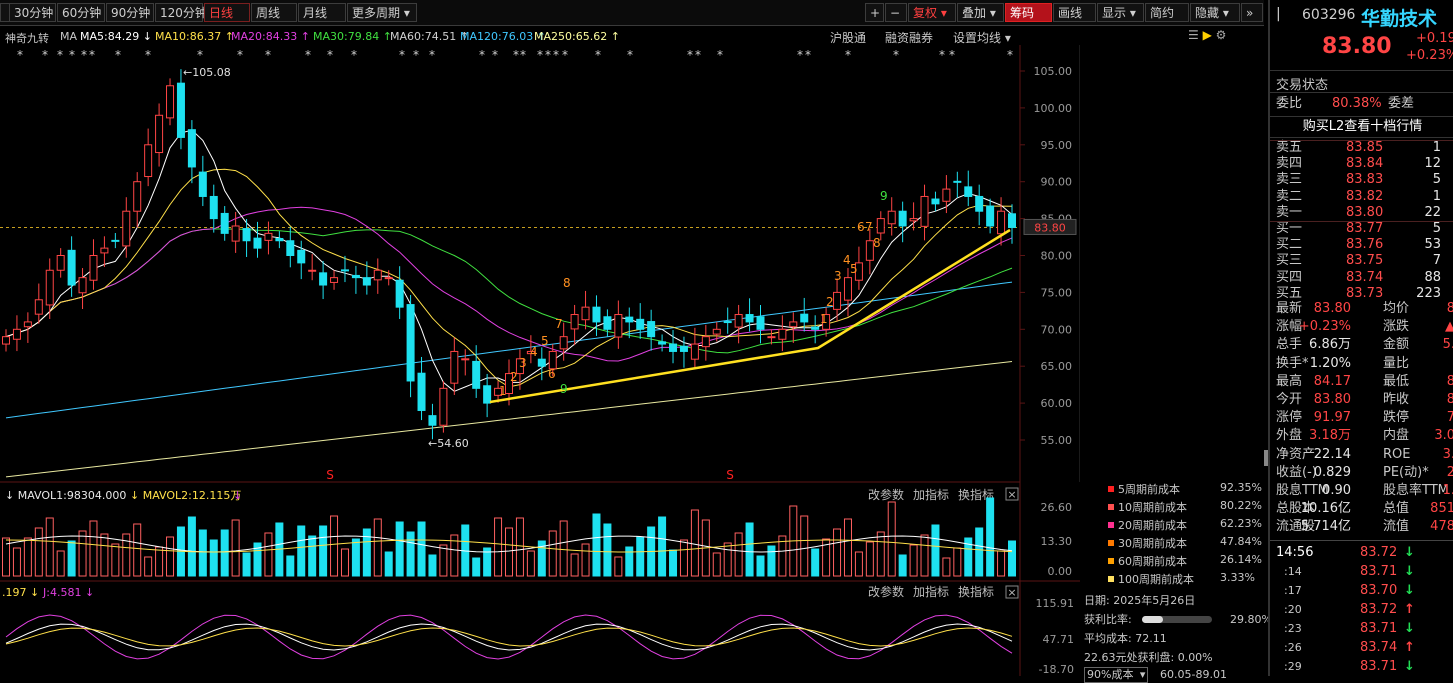 The height and width of the screenshot is (683, 1453). I want to click on period-6: 月线, so click(322, 12).